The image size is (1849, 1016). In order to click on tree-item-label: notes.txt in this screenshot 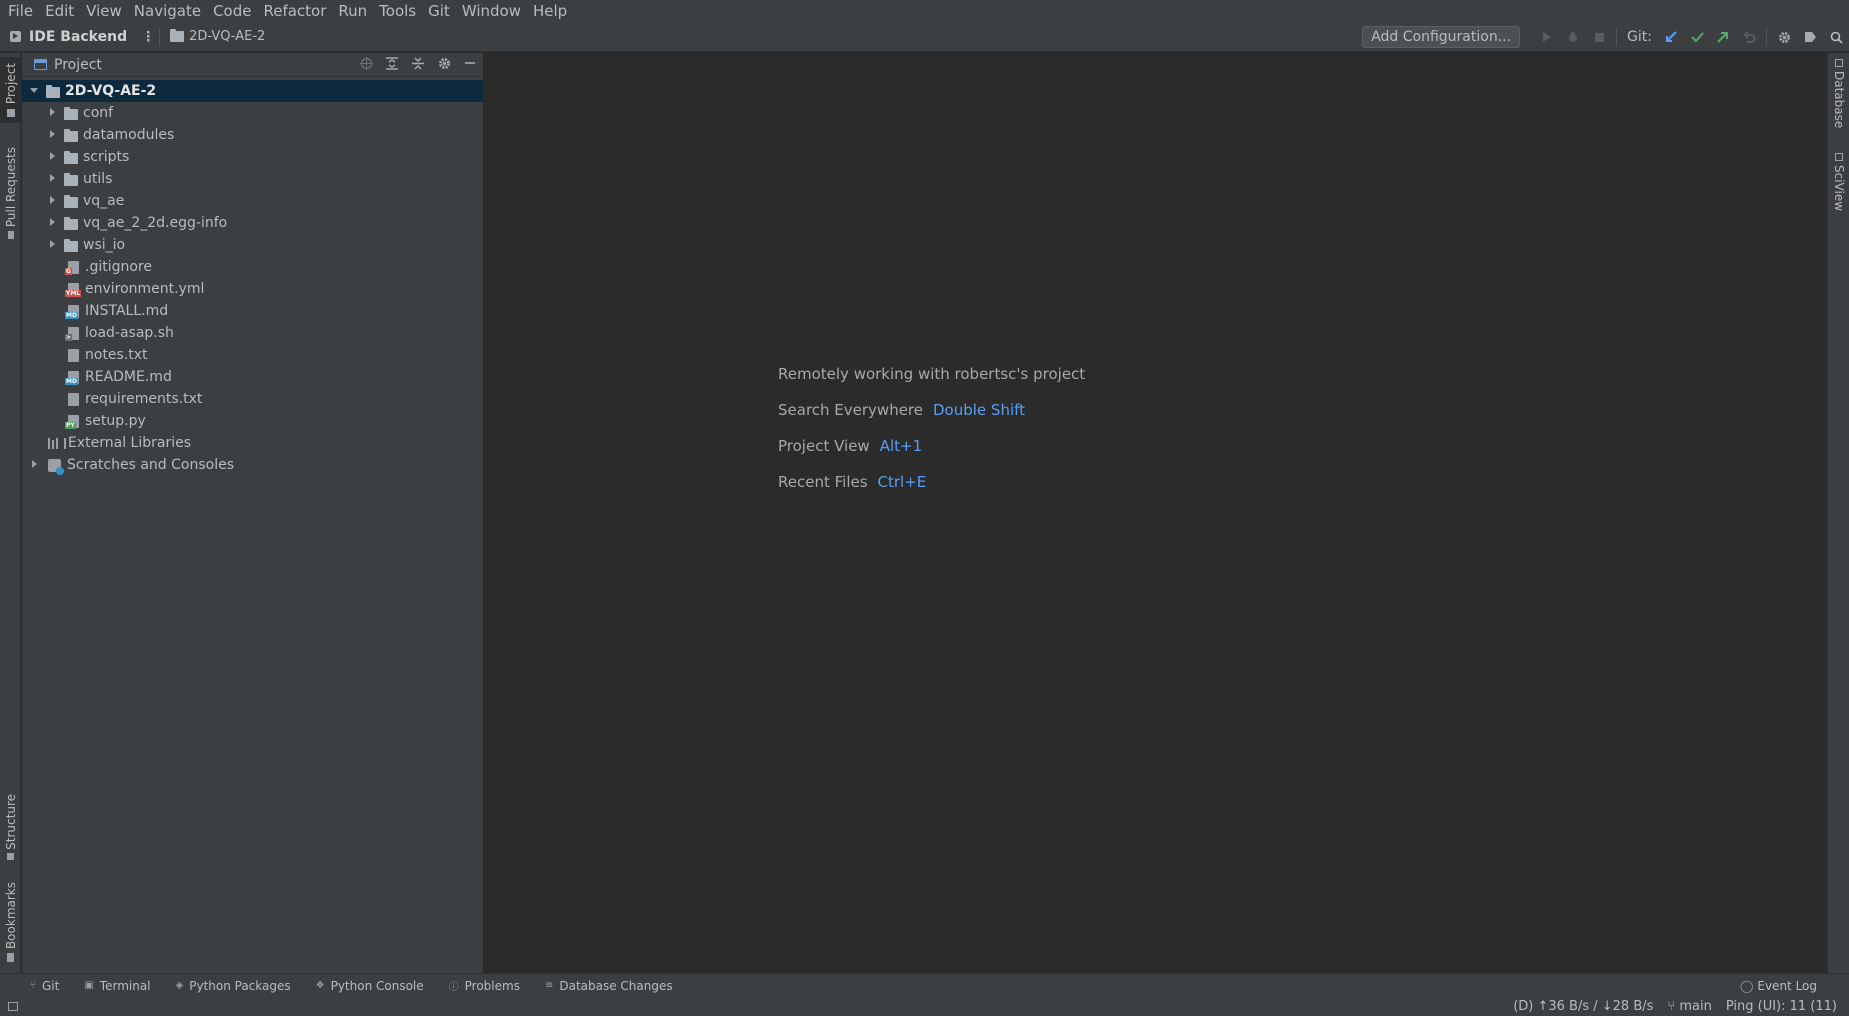, I will do `click(116, 355)`.